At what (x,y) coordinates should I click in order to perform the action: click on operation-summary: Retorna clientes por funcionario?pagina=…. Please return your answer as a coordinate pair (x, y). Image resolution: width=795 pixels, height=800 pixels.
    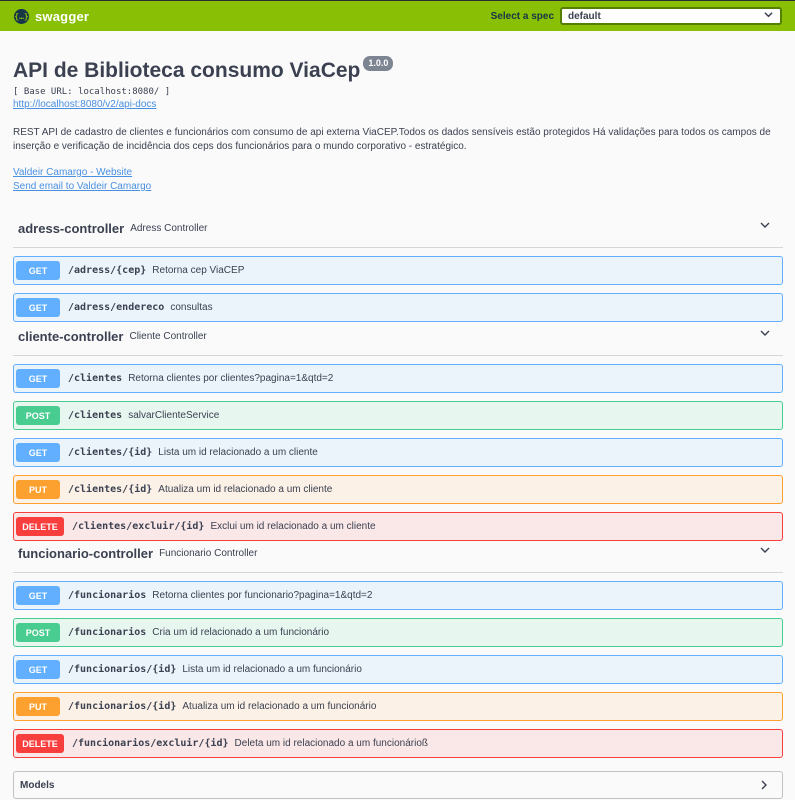
    Looking at the image, I should click on (262, 595).